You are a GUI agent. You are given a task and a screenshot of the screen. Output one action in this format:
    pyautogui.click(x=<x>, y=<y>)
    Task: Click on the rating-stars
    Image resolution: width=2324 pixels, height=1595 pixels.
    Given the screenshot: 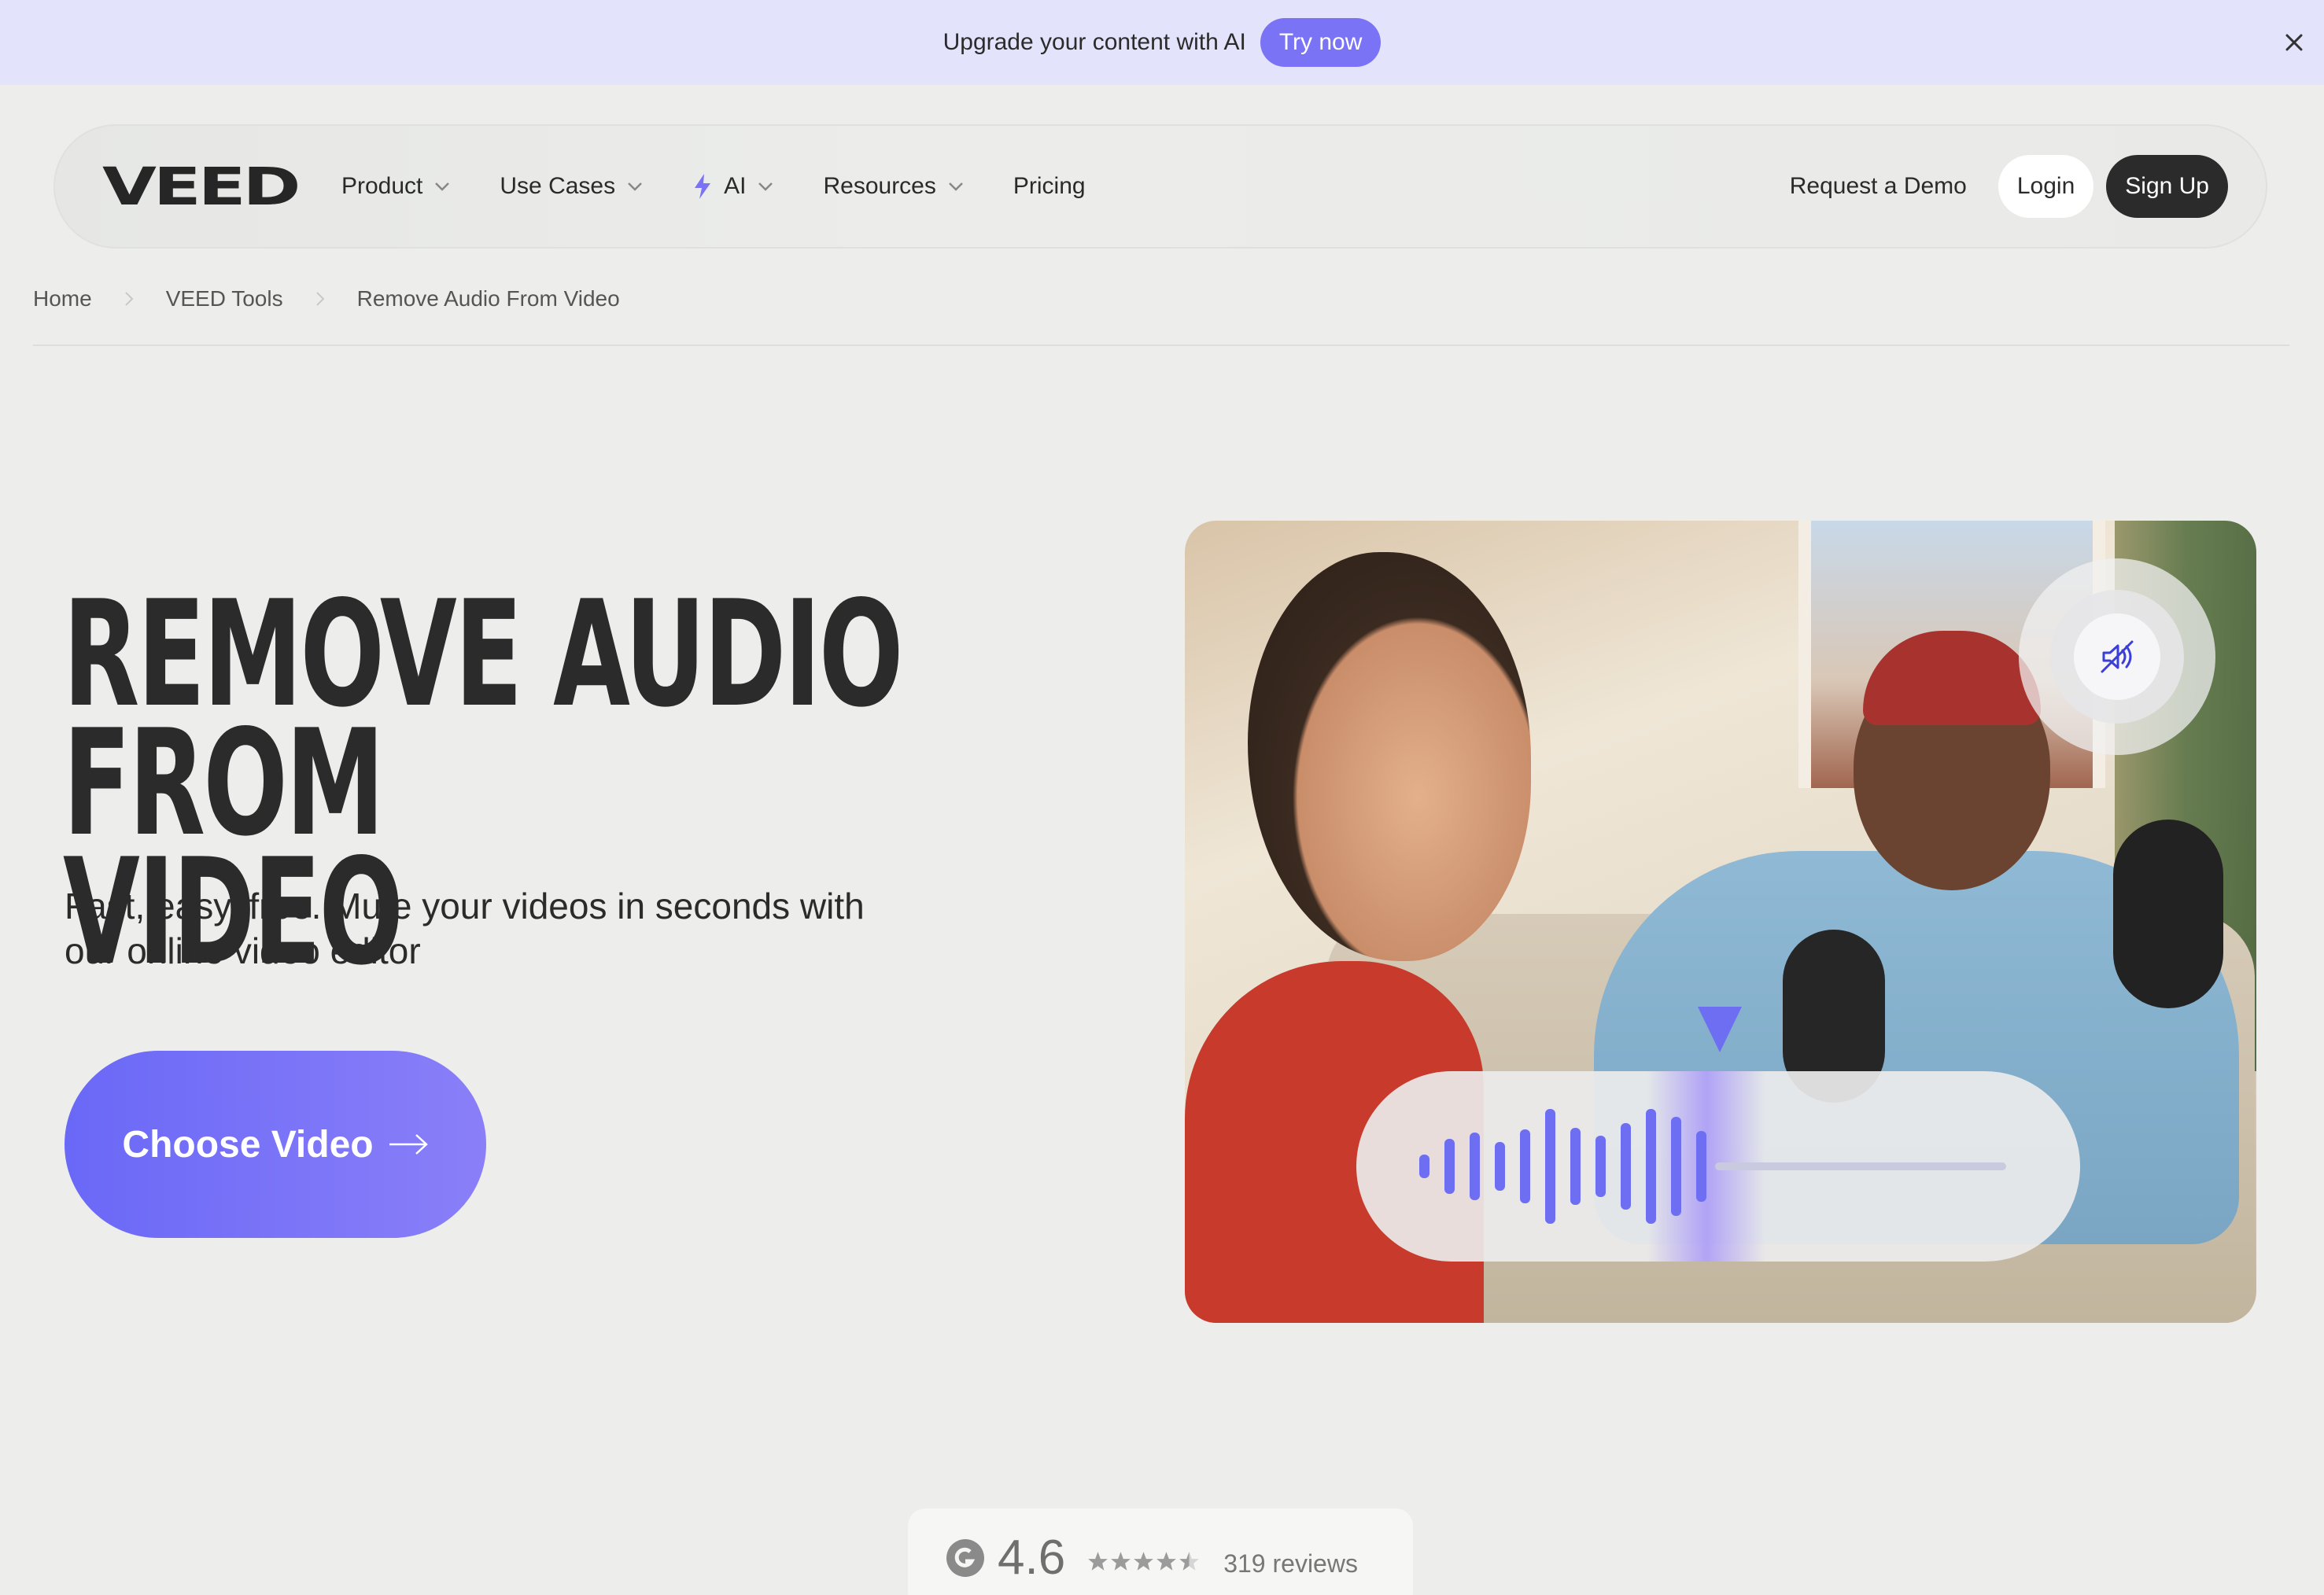 What is the action you would take?
    pyautogui.click(x=1143, y=1561)
    